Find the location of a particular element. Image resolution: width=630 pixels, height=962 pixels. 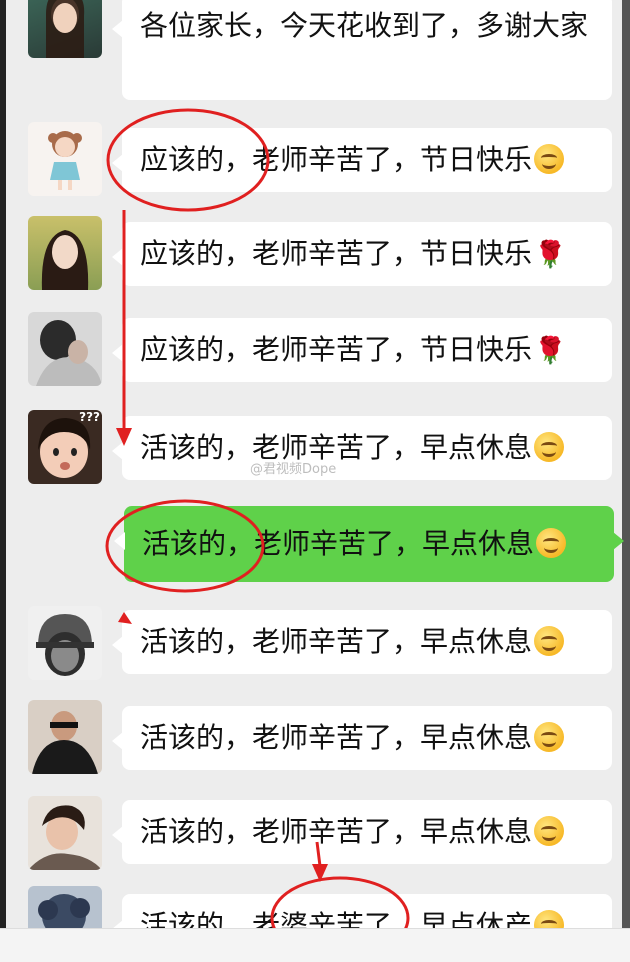

avatar-helmet-sketch is located at coordinates (65, 643).